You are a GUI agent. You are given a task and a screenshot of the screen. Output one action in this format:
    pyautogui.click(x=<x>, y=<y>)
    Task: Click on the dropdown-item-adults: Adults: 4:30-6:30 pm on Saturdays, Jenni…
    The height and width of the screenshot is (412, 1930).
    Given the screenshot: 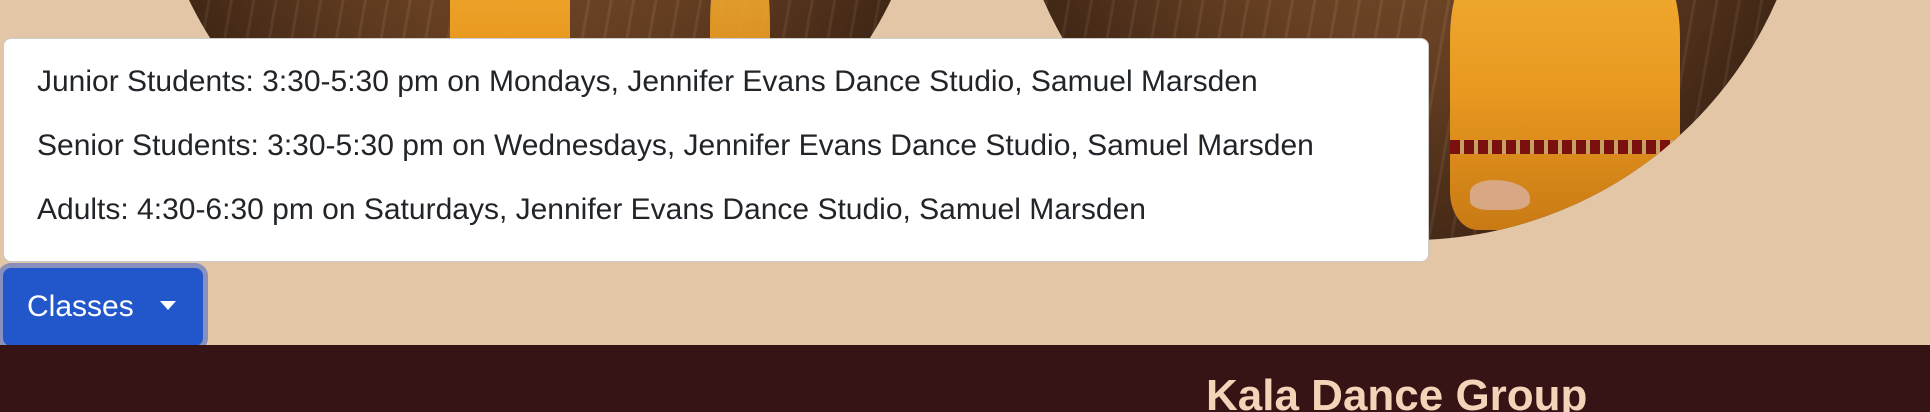 What is the action you would take?
    pyautogui.click(x=716, y=223)
    